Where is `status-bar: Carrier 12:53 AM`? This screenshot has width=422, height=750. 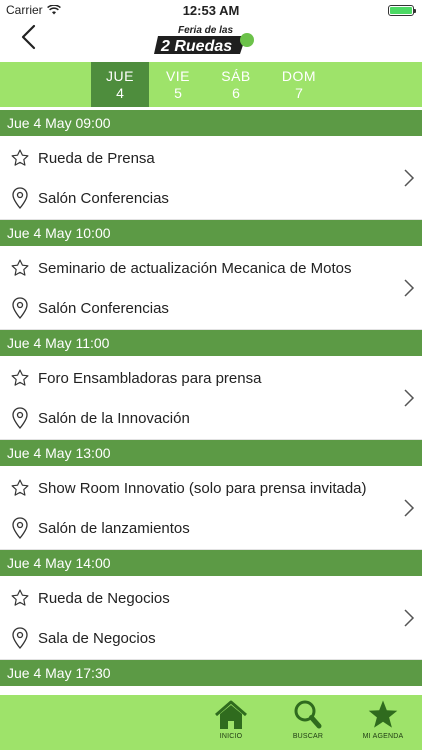
status-bar: Carrier 12:53 AM is located at coordinates (211, 10).